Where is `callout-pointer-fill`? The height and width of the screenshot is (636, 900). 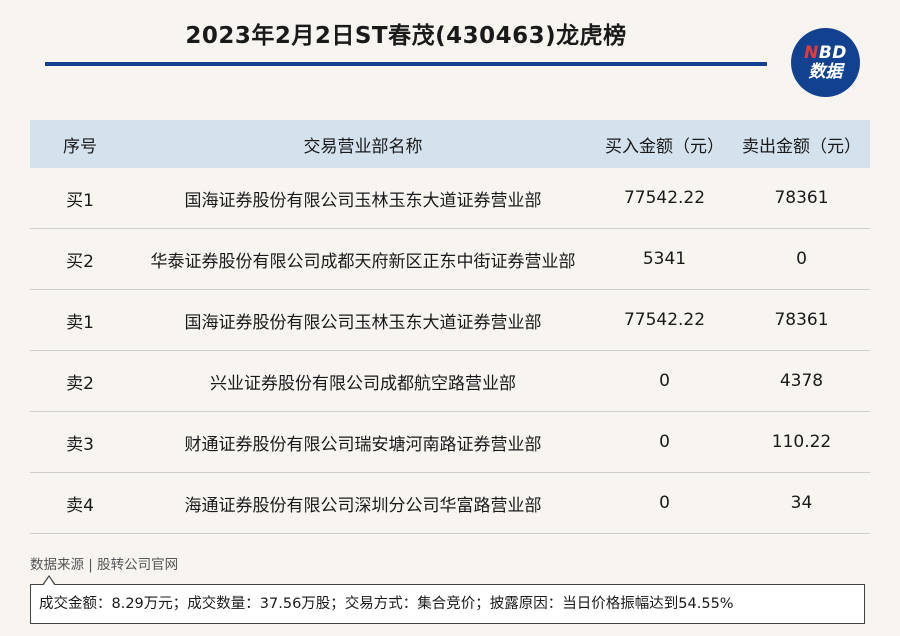
callout-pointer-fill is located at coordinates (49, 581).